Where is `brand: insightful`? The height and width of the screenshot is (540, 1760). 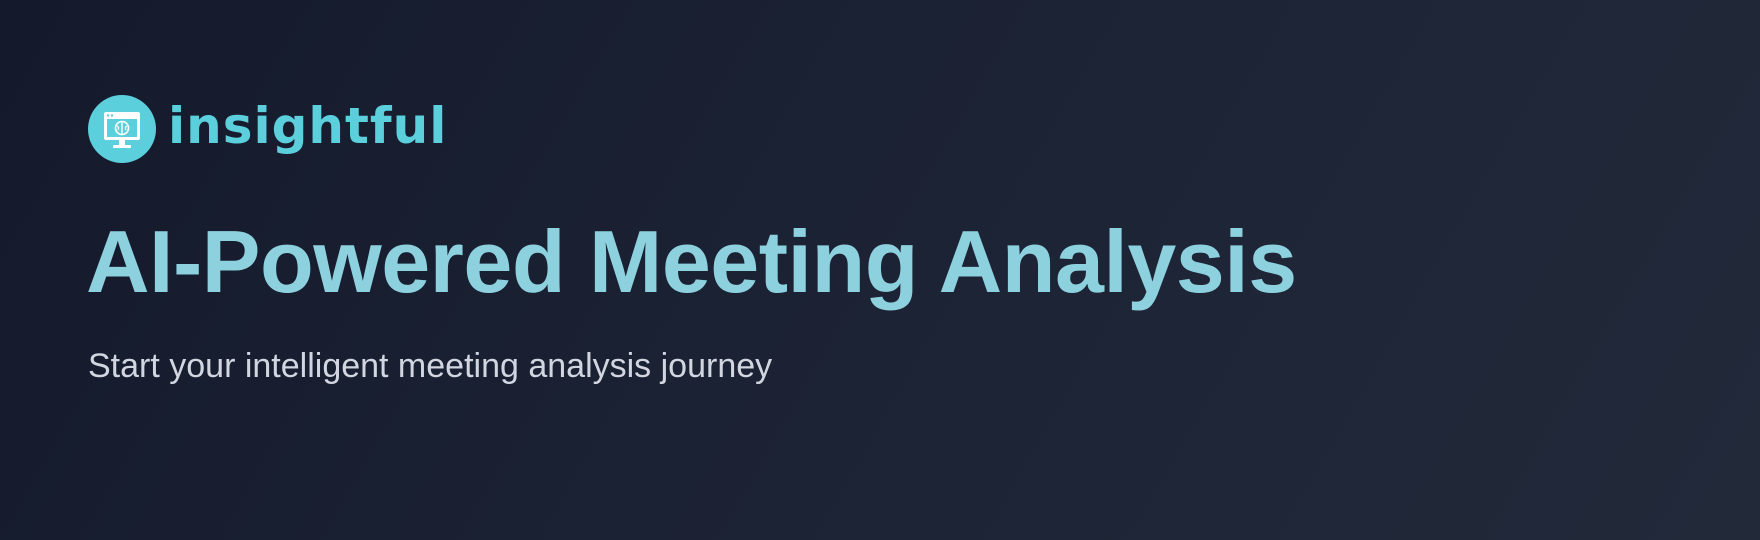
brand: insightful is located at coordinates (267, 129).